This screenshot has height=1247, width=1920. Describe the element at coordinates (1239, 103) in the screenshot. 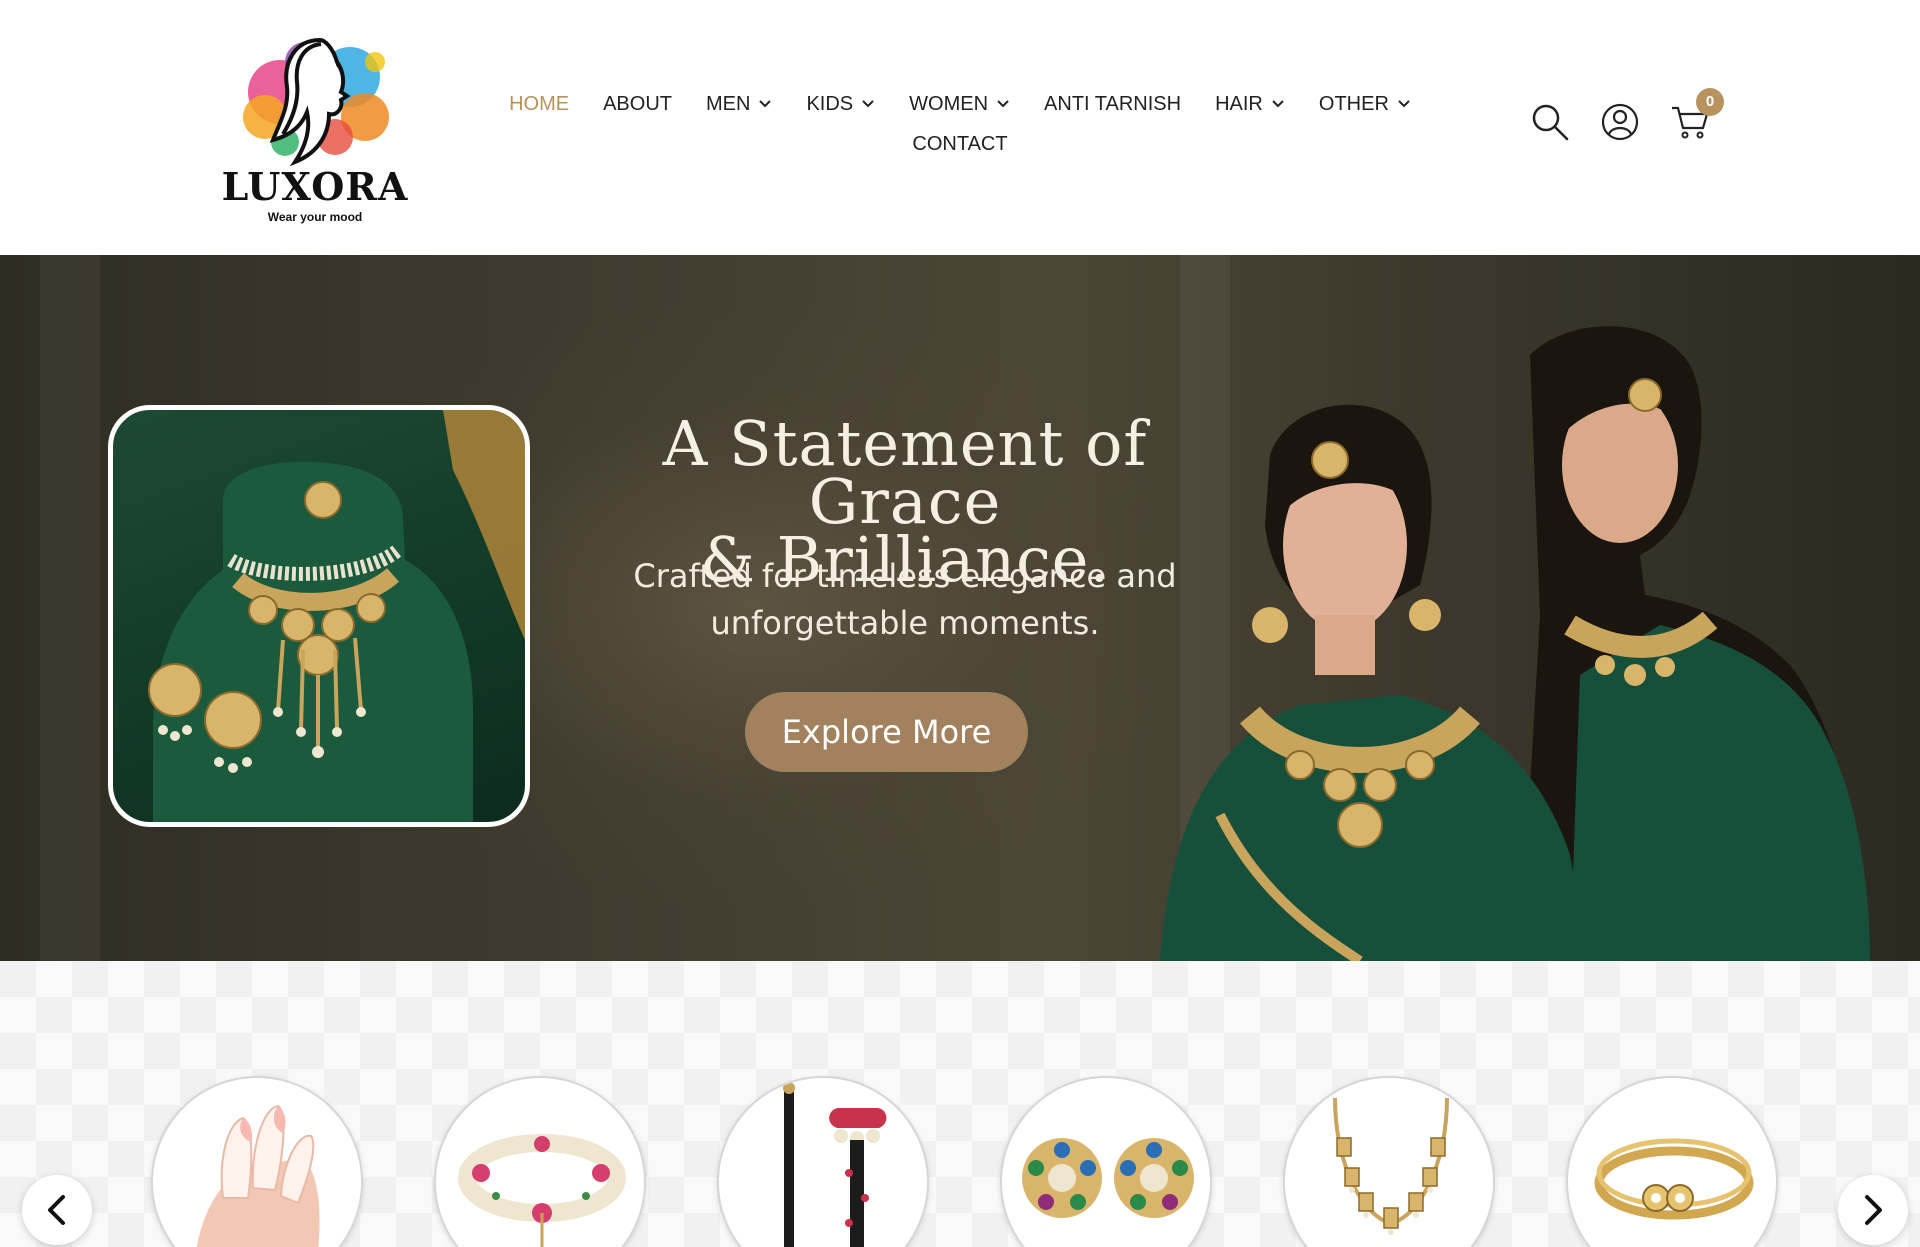

I see `nav-label-hair: HAIR` at that location.